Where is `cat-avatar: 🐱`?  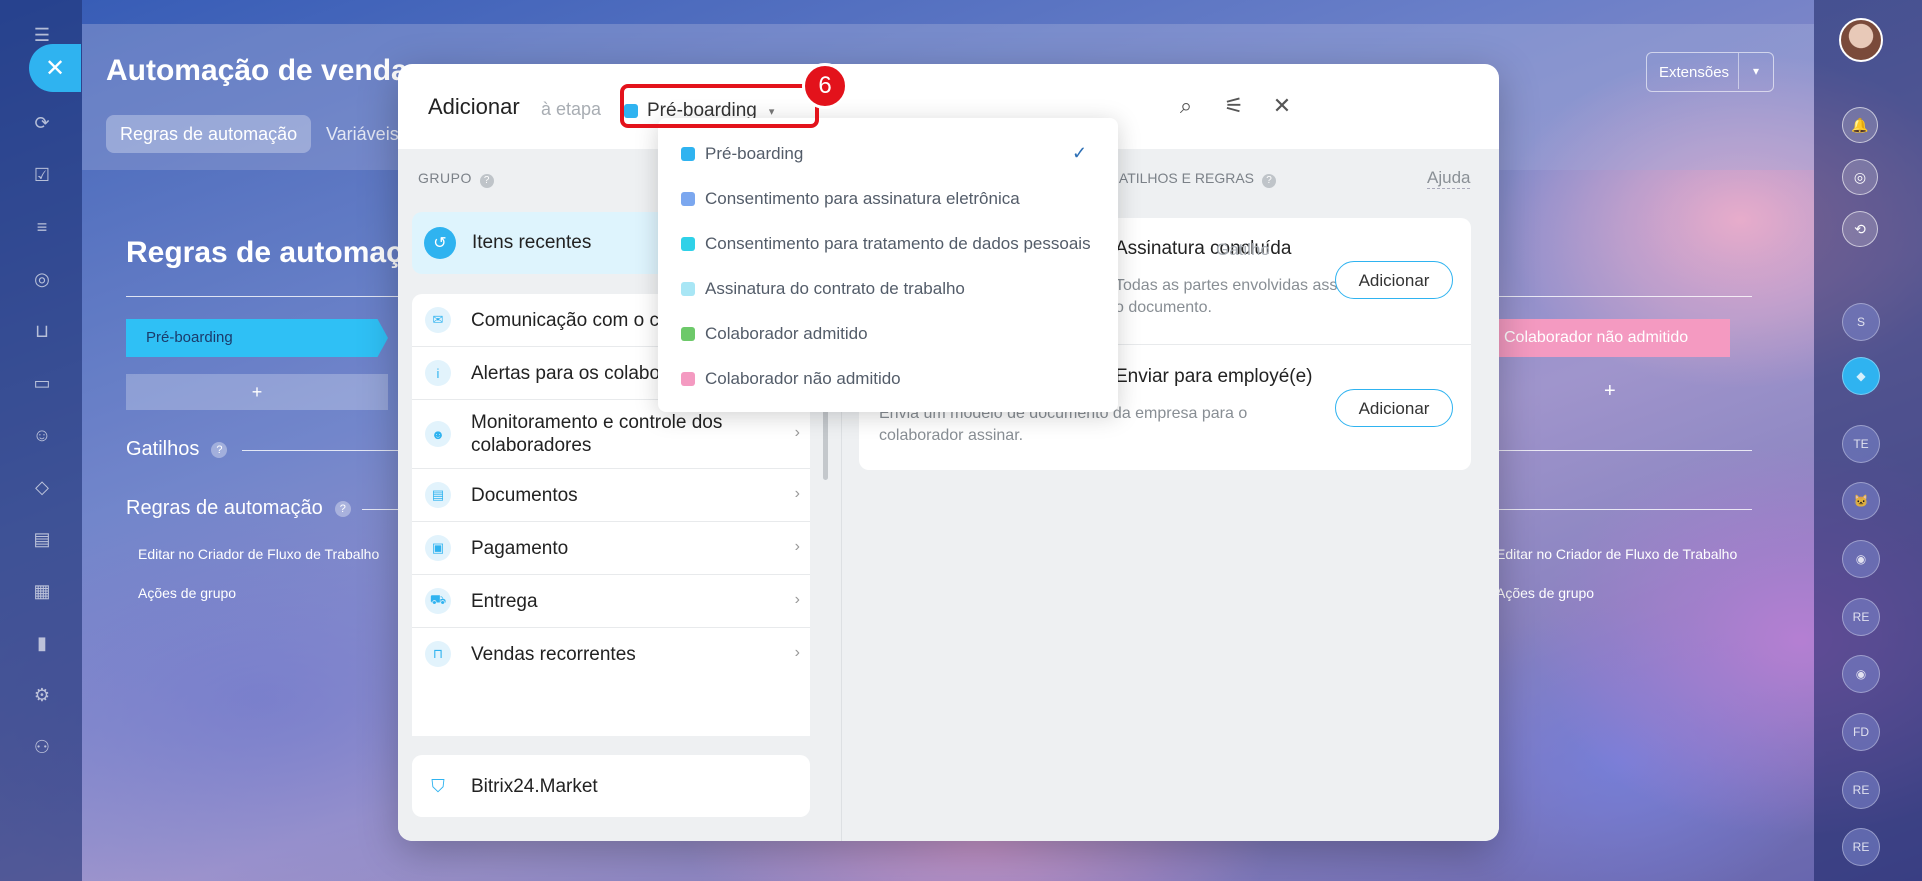 cat-avatar: 🐱 is located at coordinates (1861, 501).